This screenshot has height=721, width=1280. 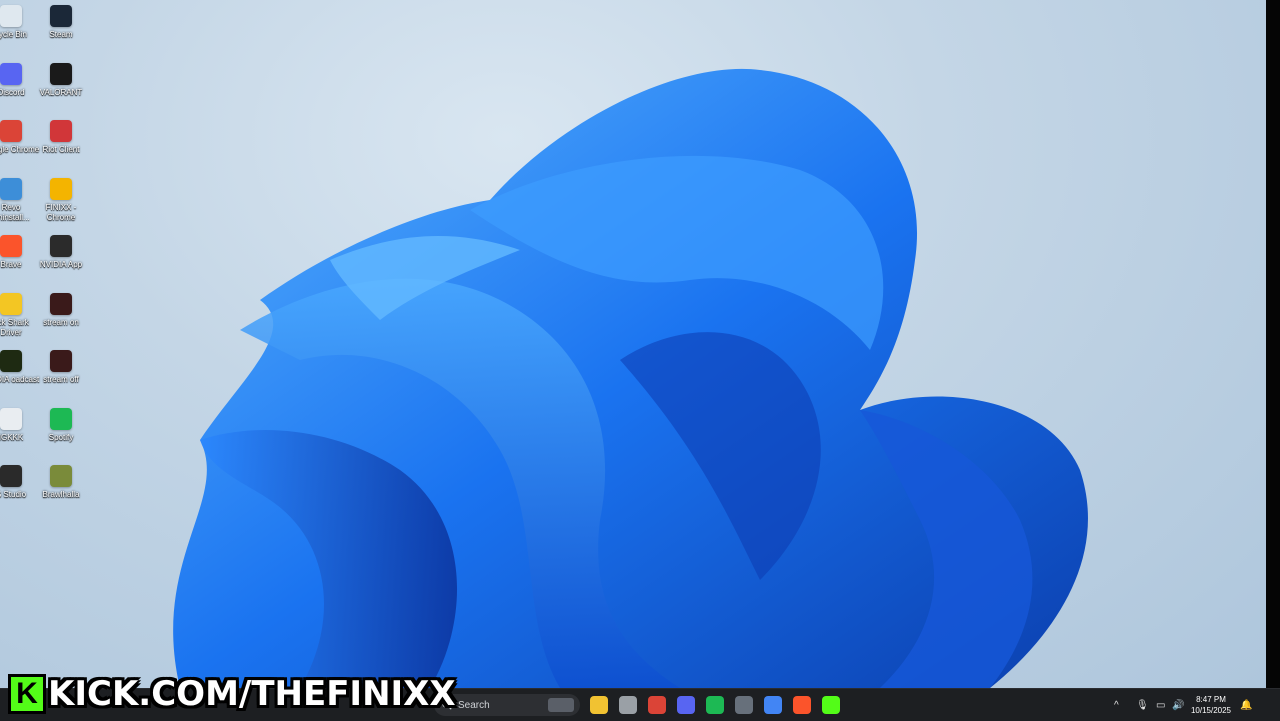 I want to click on desktop-shortcut-label: Riot Client, so click(x=61, y=149).